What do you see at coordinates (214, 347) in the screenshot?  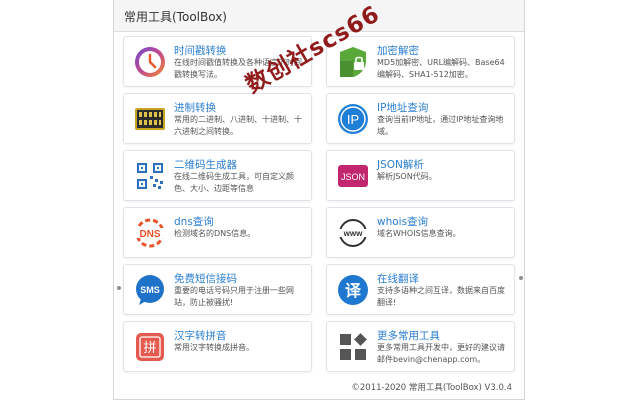 I see `tool-desc: 常用汉字转换成拼音。` at bounding box center [214, 347].